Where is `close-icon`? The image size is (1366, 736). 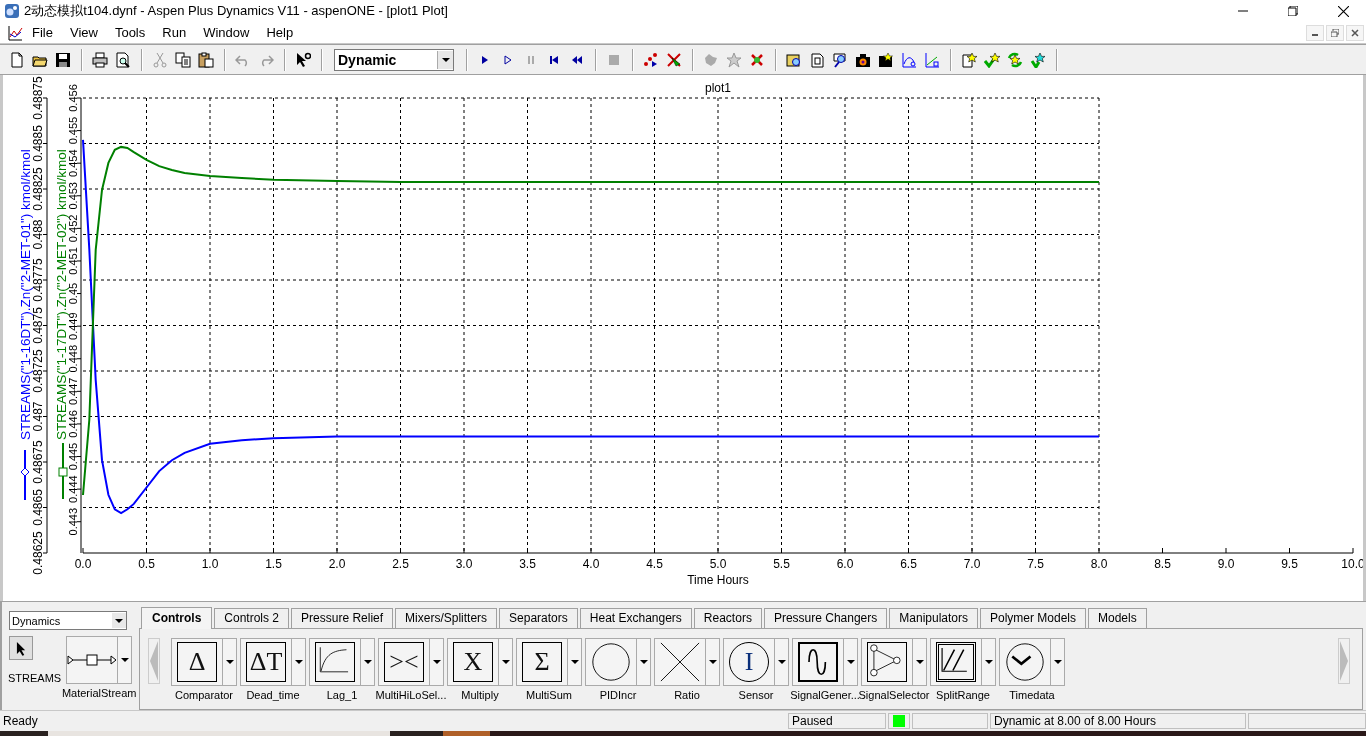
close-icon is located at coordinates (1355, 32).